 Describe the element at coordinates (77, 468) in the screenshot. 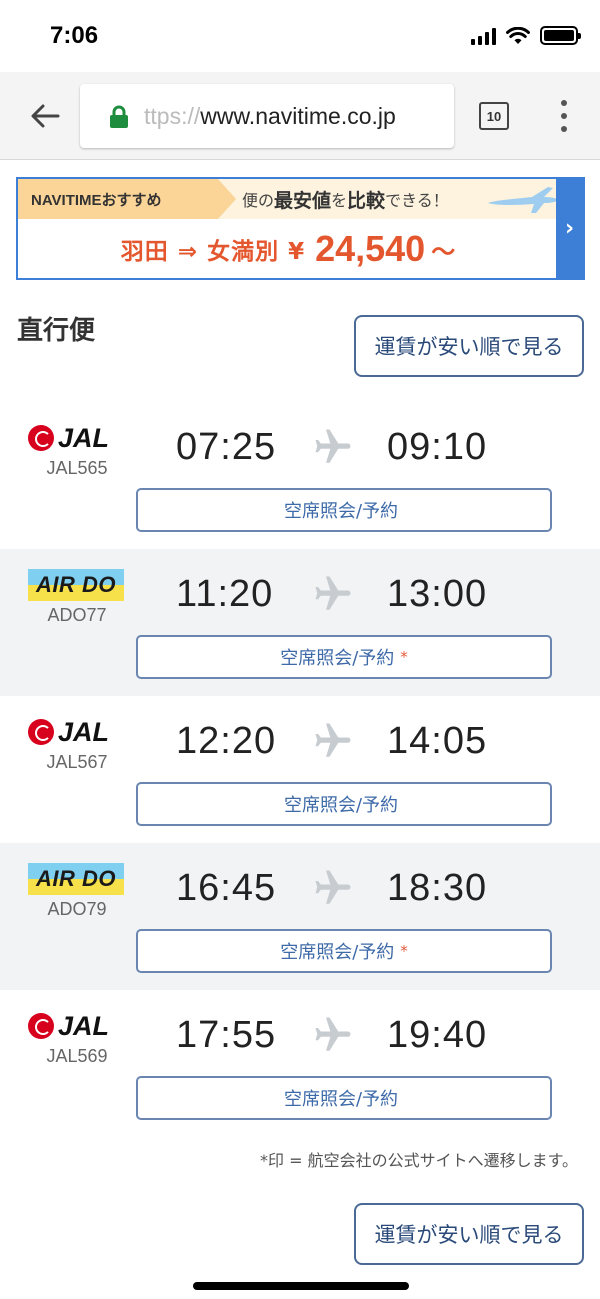

I see `flight-number: JAL565` at that location.